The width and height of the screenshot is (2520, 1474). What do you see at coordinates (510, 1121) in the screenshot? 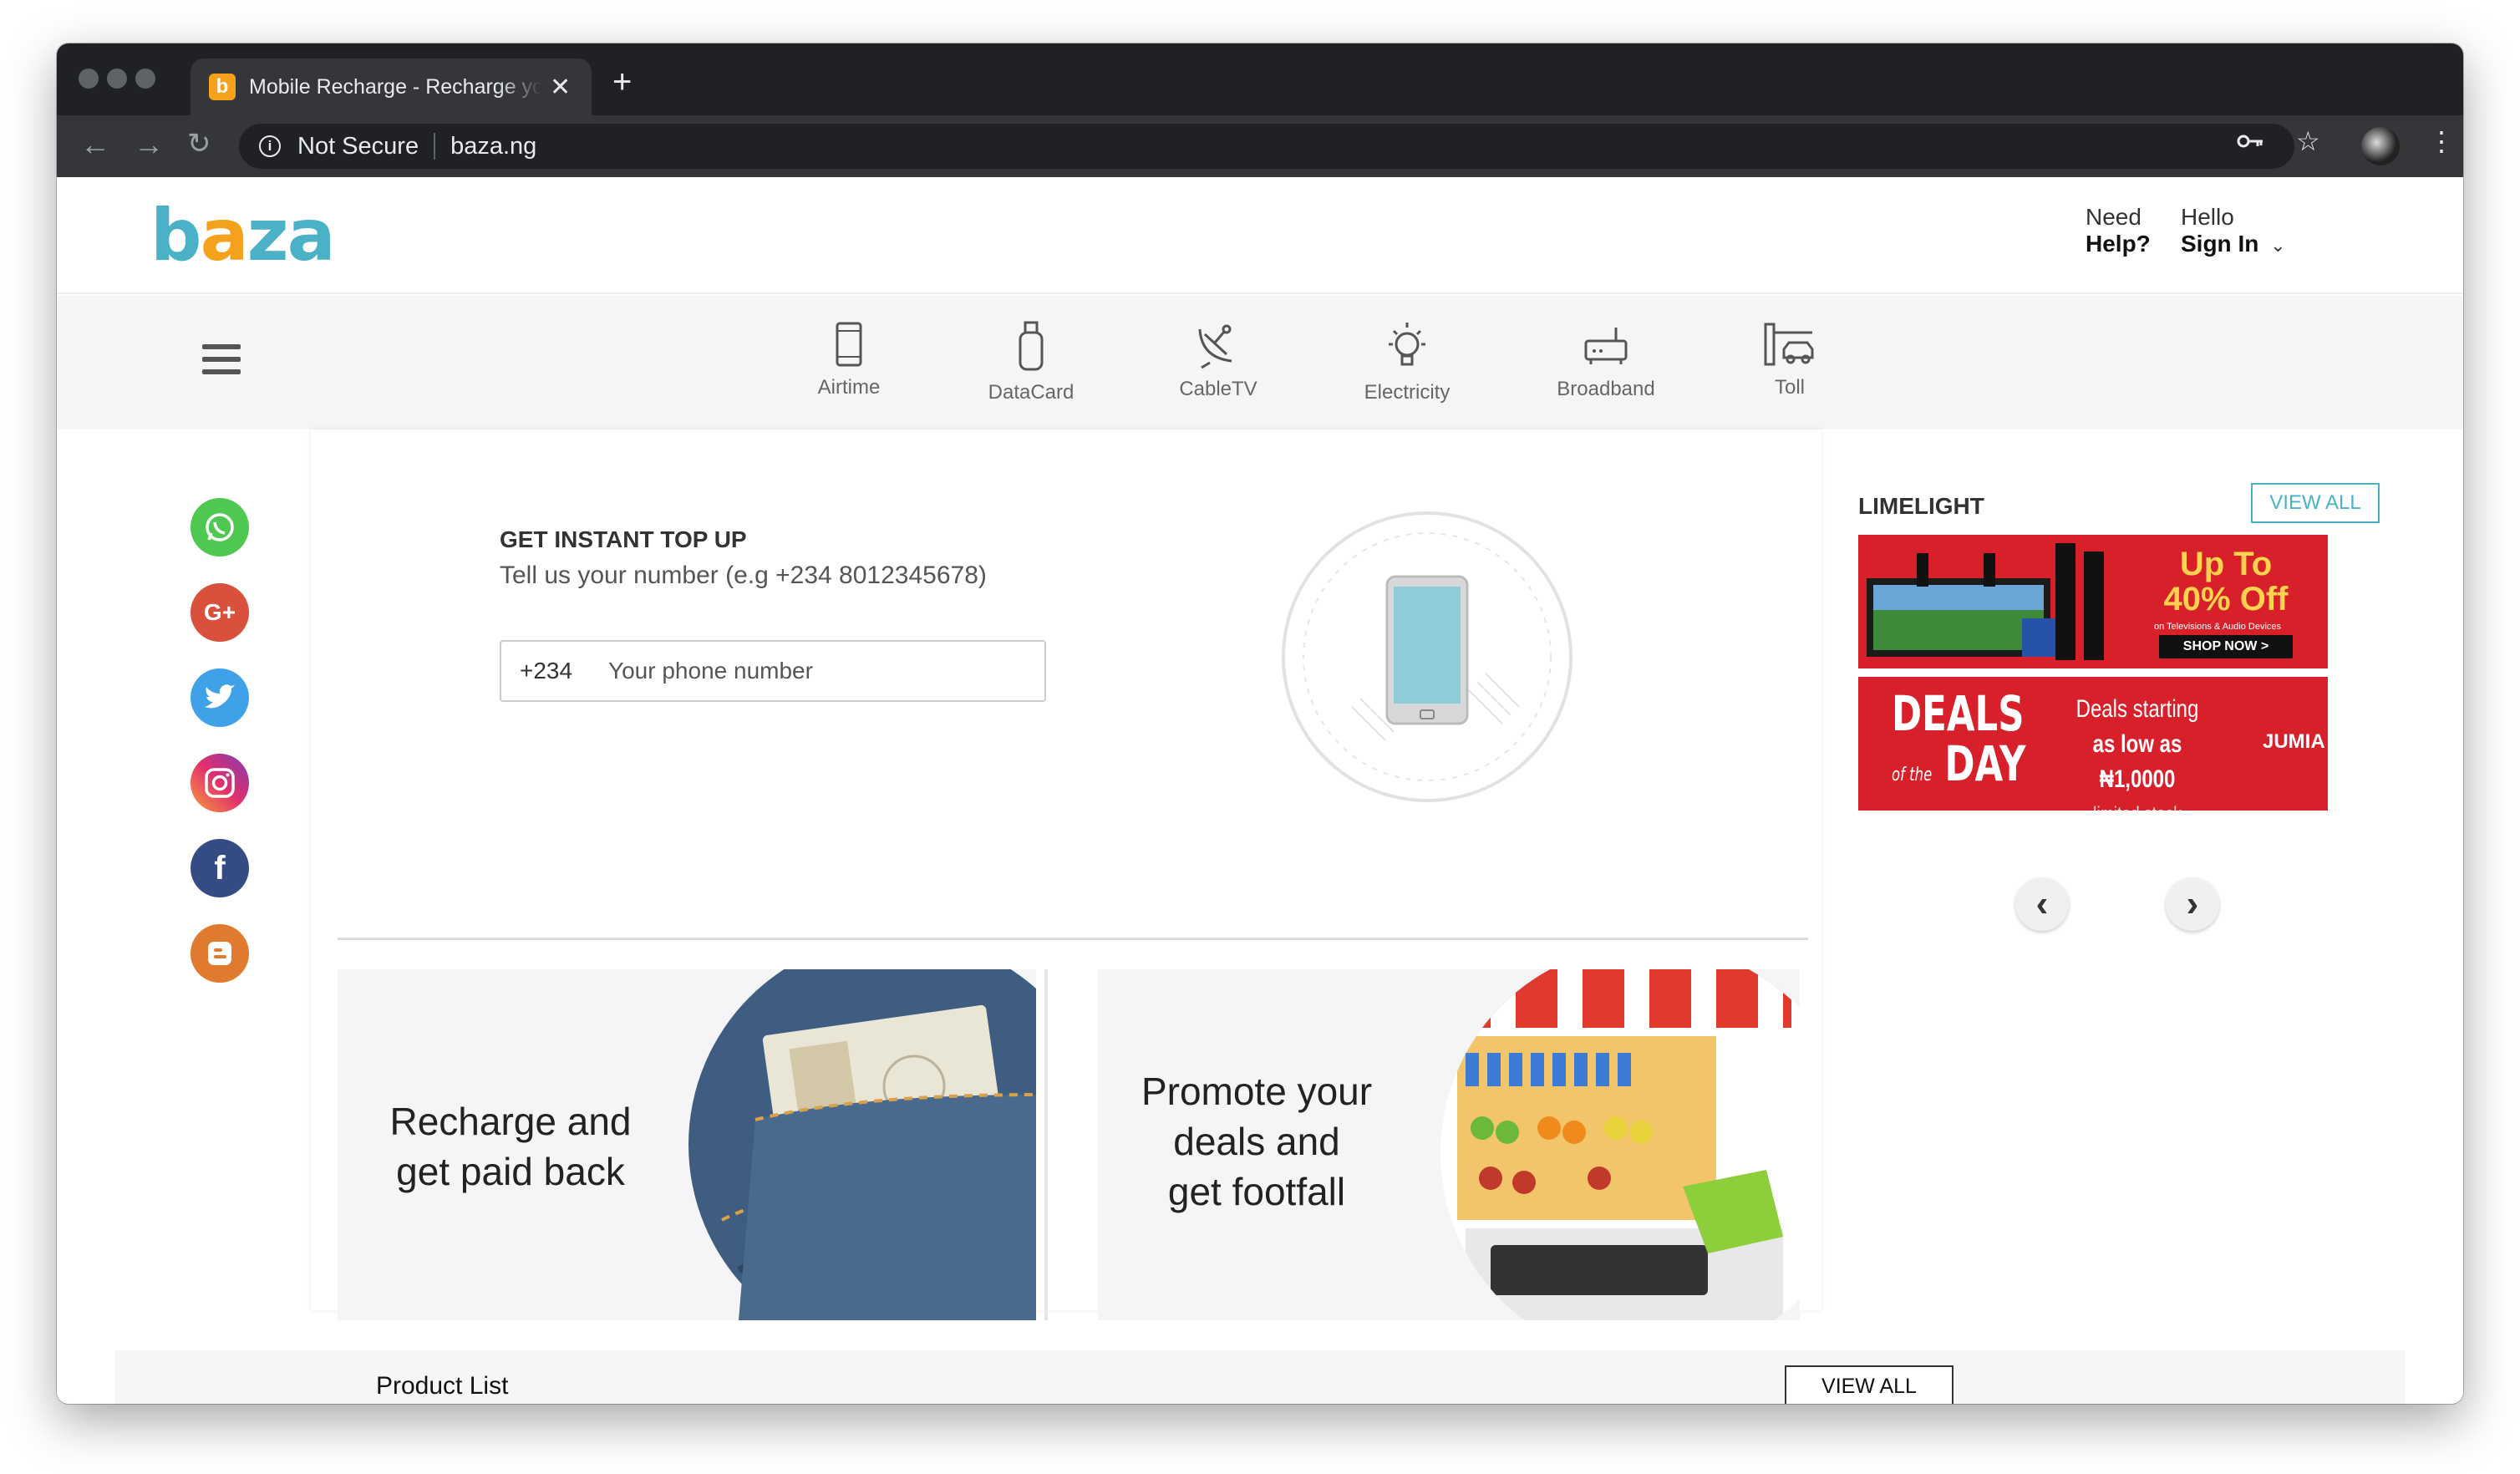
I see `promo-line: Recharge and` at bounding box center [510, 1121].